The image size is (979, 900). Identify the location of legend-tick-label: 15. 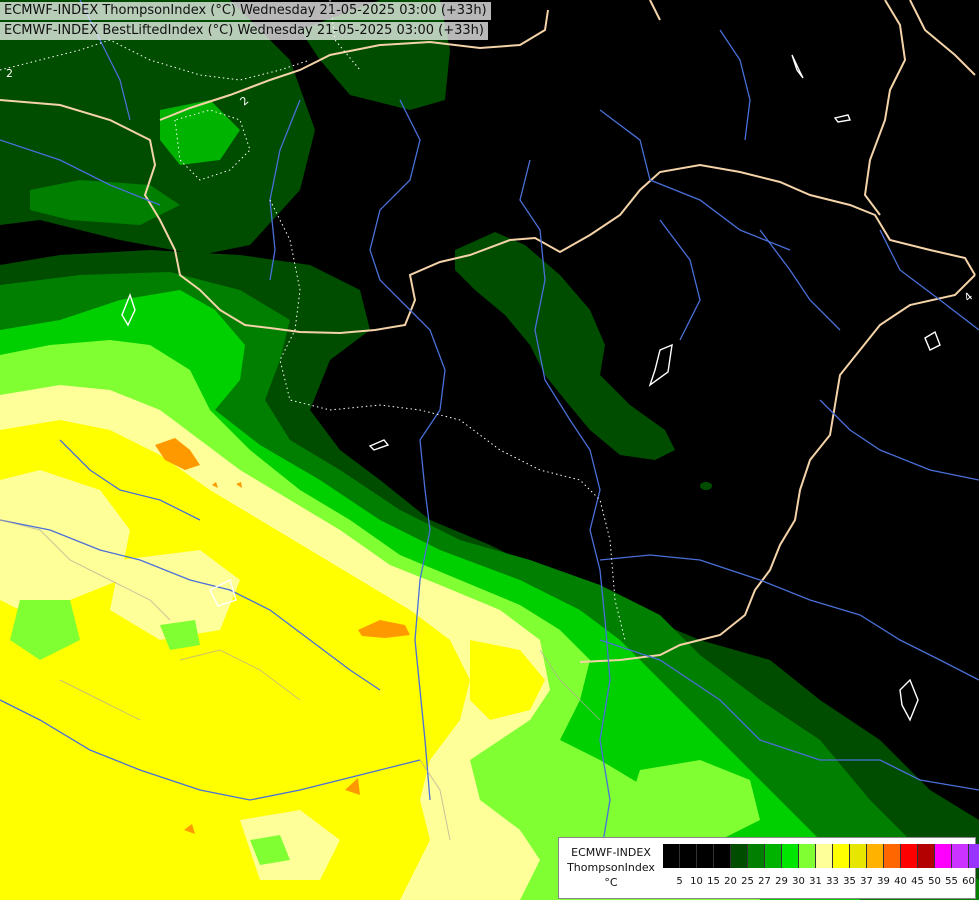
(713, 881).